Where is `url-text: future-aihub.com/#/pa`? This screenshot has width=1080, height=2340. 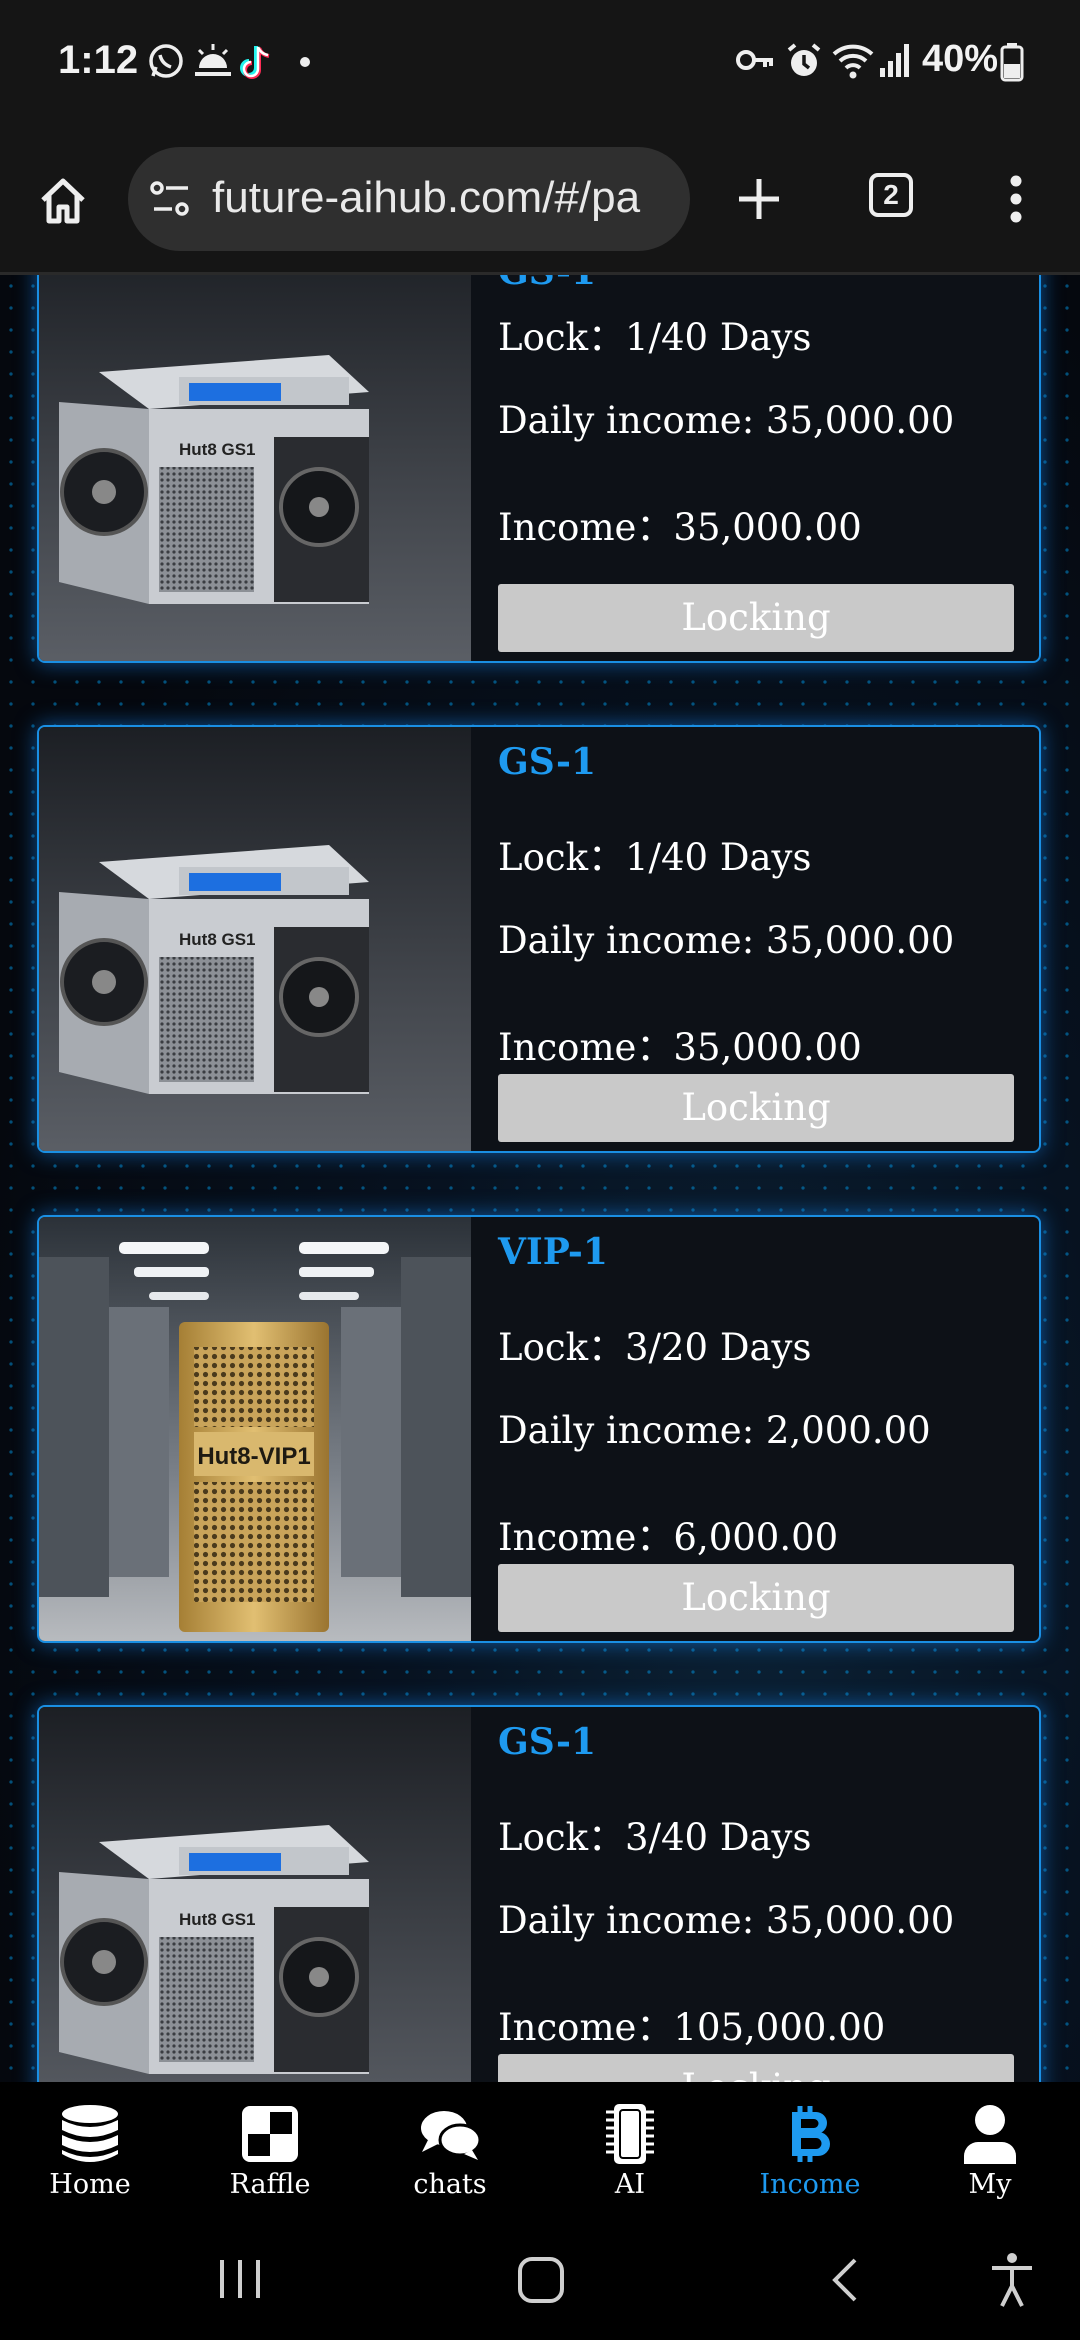
url-text: future-aihub.com/#/pa is located at coordinates (426, 198).